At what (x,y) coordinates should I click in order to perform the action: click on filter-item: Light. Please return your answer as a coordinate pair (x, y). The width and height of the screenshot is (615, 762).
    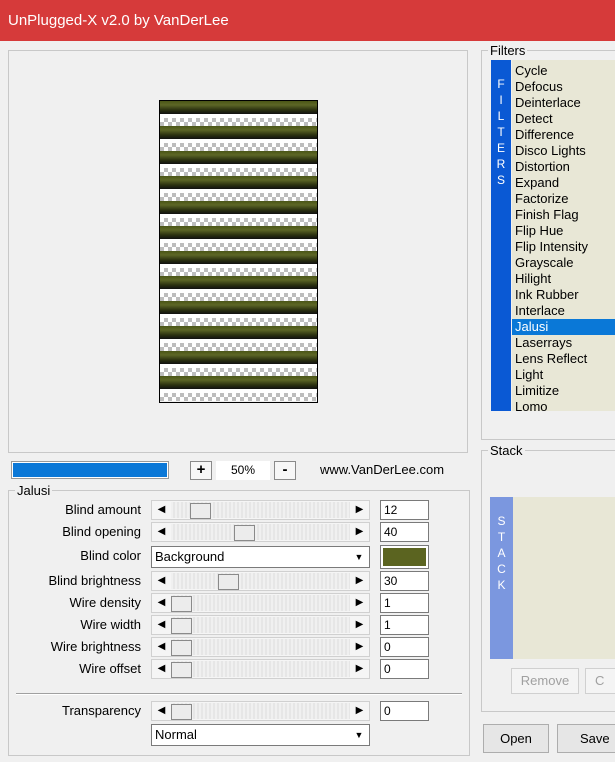
    Looking at the image, I should click on (563, 375).